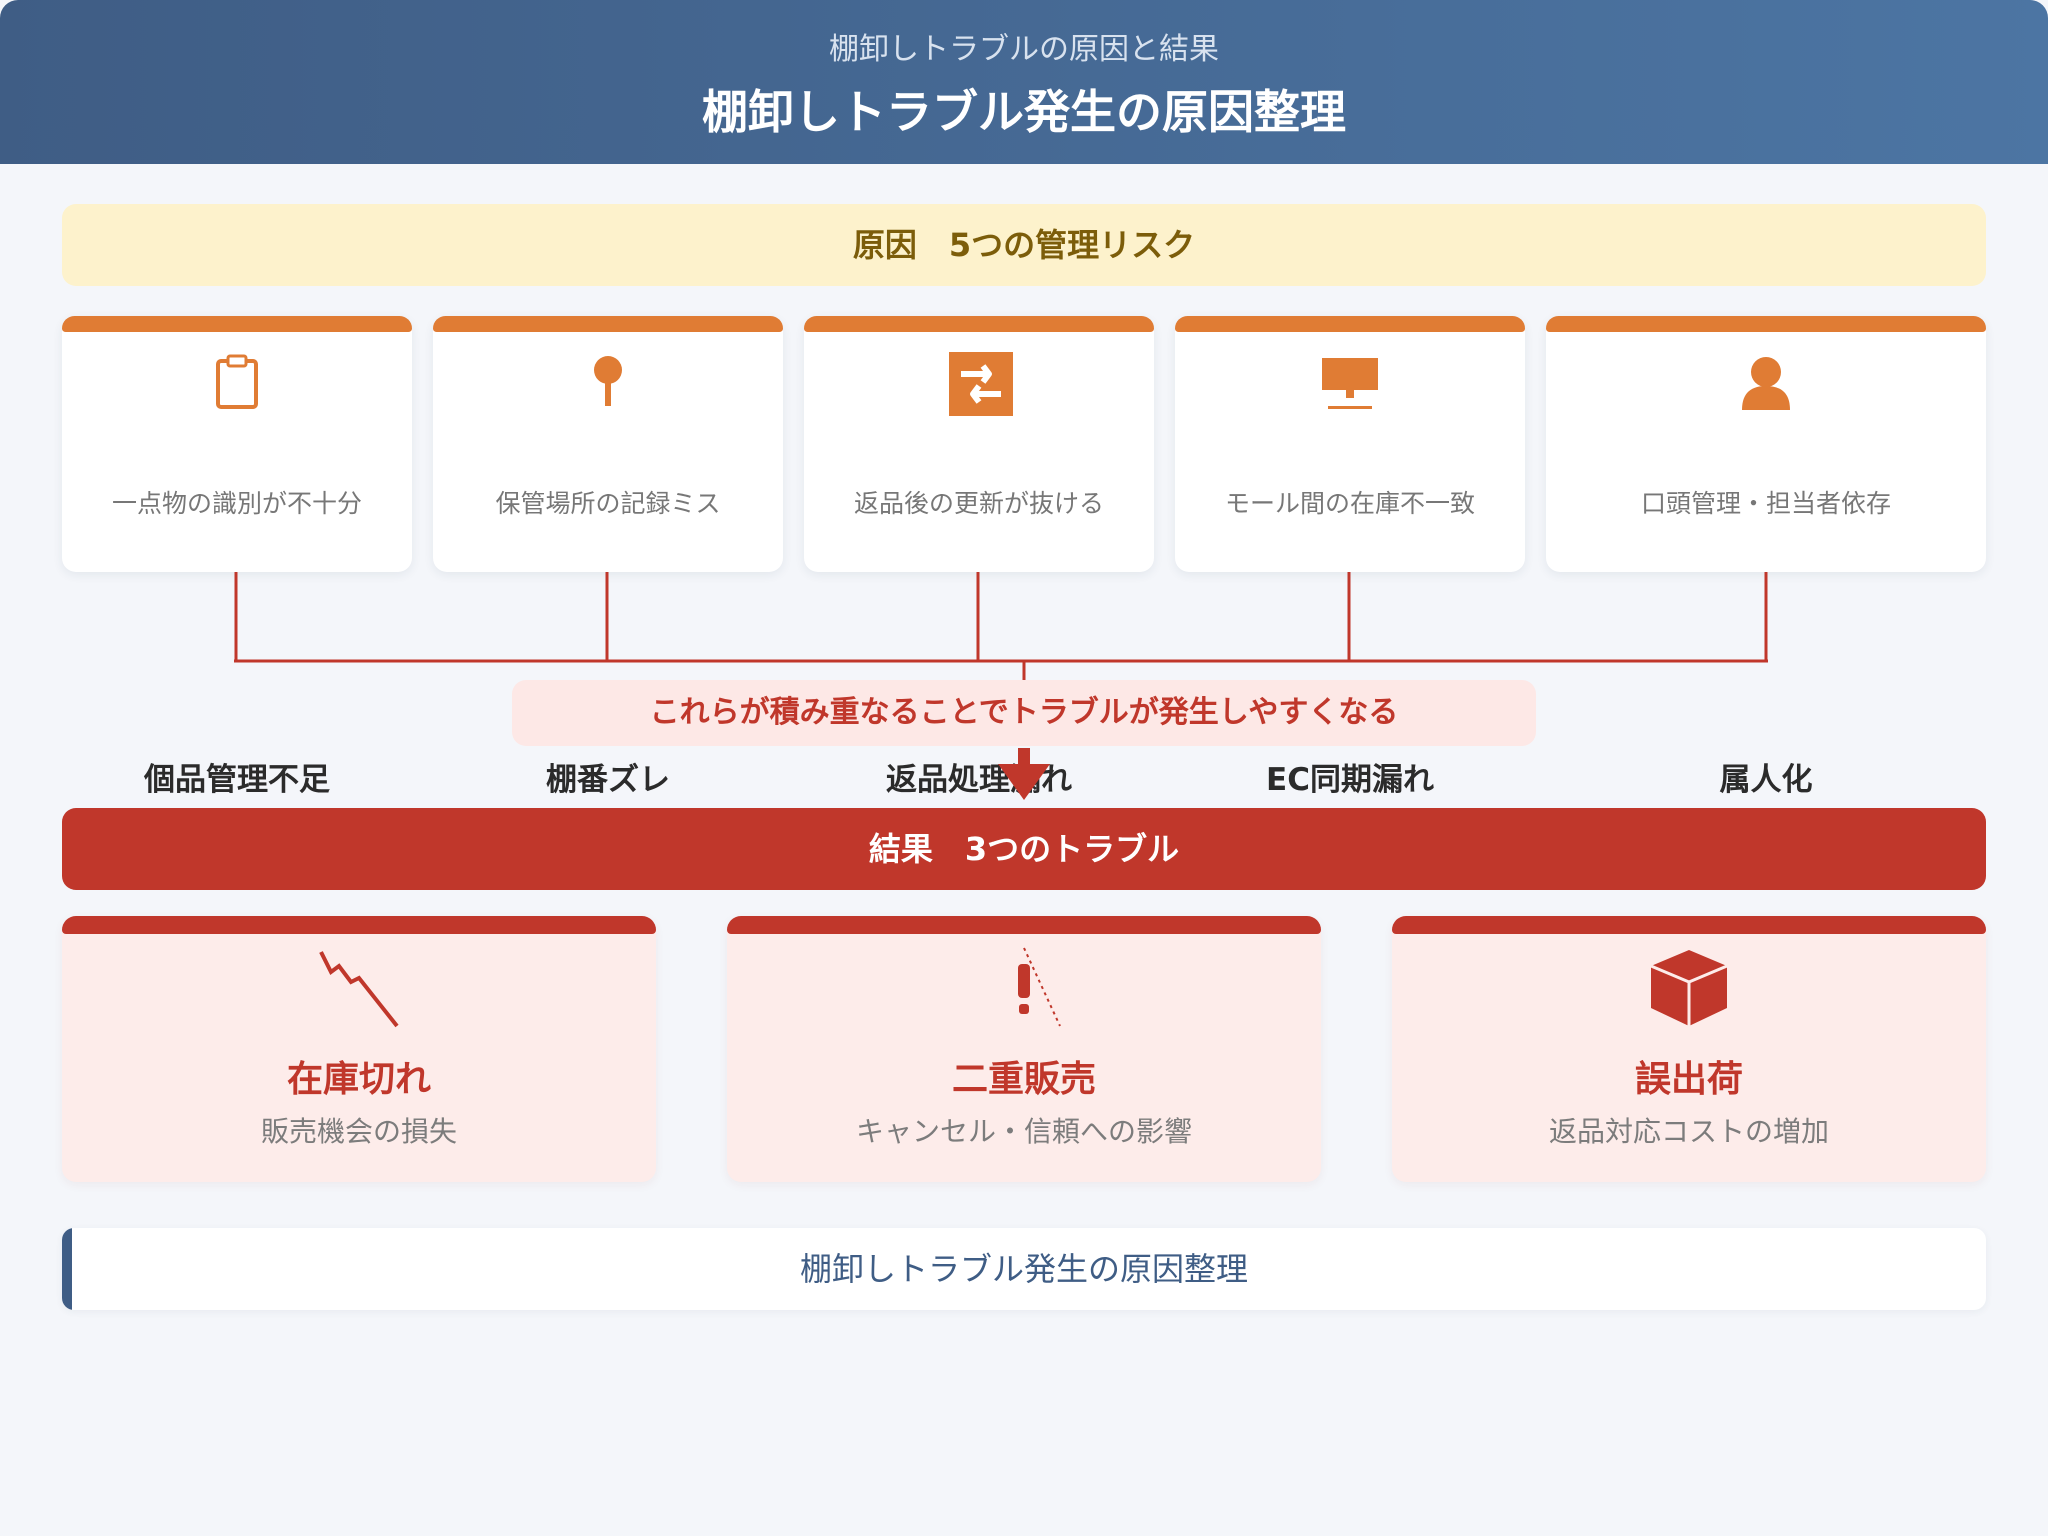  I want to click on falling-chart-icon, so click(359, 988).